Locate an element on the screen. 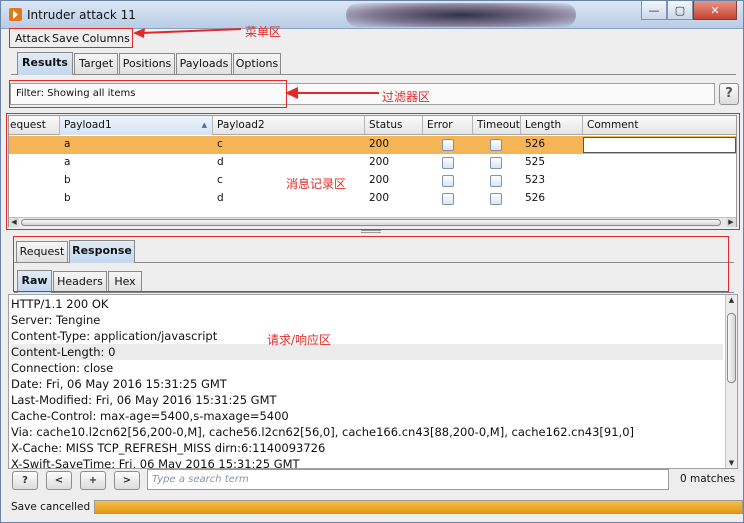 The image size is (744, 523). minimize-button: — is located at coordinates (654, 10).